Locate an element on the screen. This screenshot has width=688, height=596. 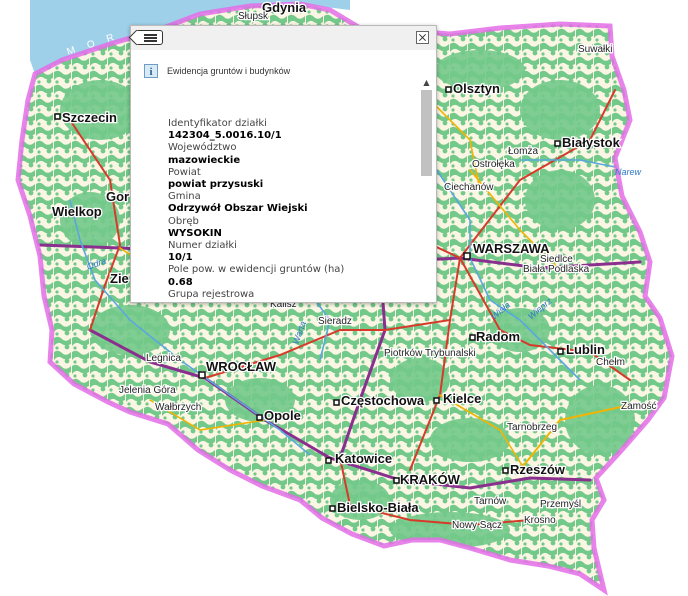
svg-text: Łomża is located at coordinates (523, 151).